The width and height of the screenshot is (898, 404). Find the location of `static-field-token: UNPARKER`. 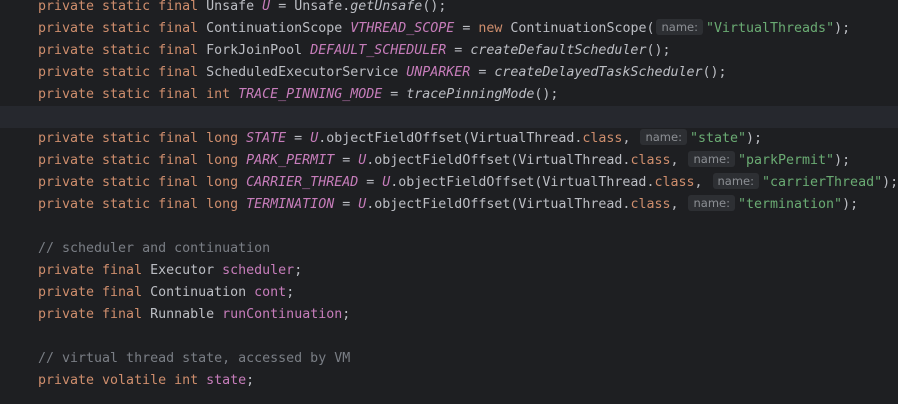

static-field-token: UNPARKER is located at coordinates (438, 72).